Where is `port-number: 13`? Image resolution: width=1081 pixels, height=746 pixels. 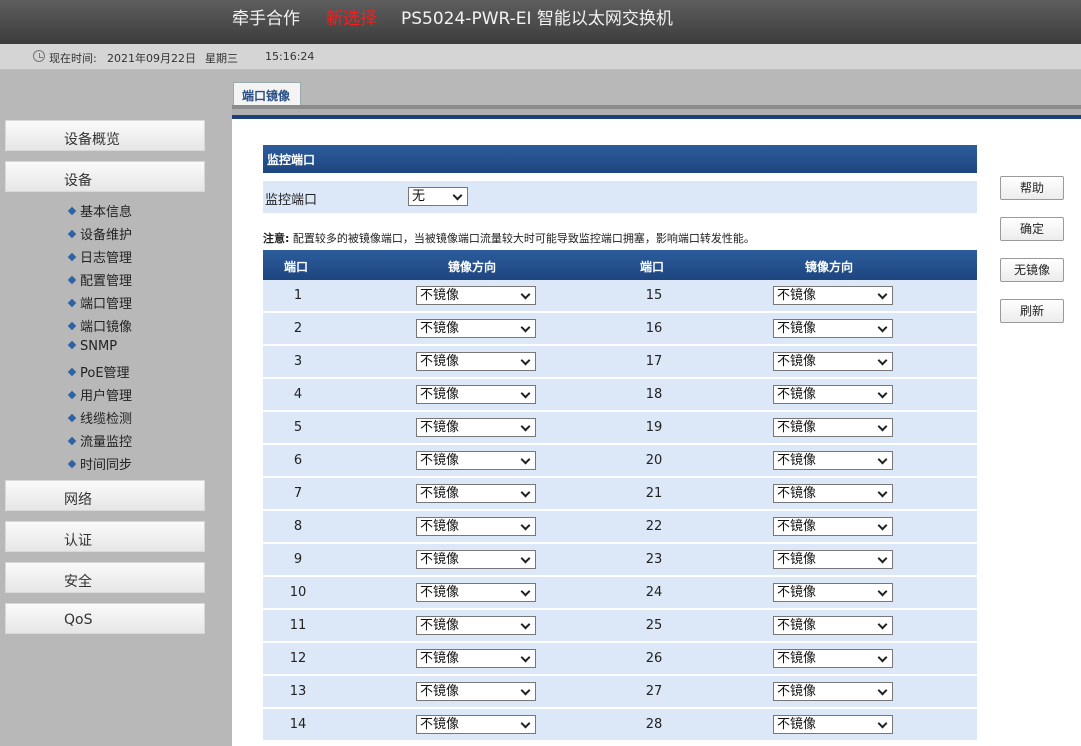
port-number: 13 is located at coordinates (298, 691).